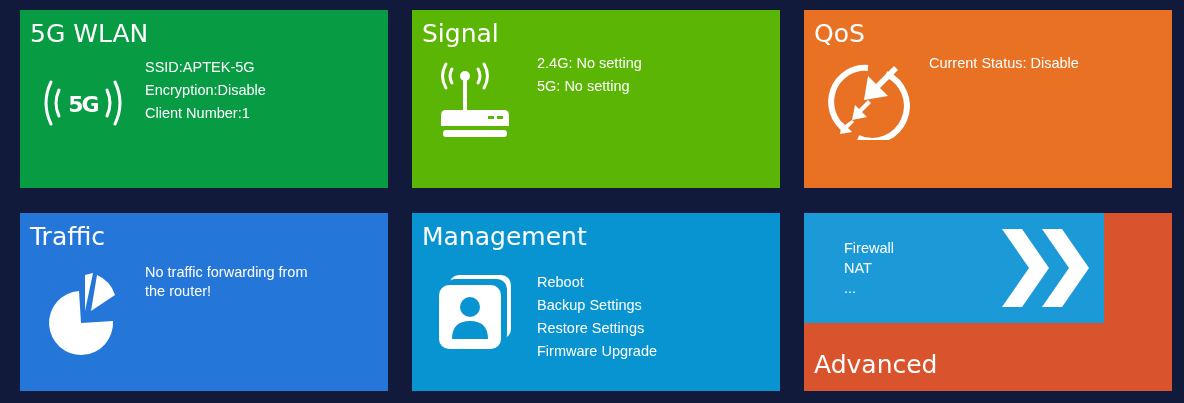 The width and height of the screenshot is (1184, 403). I want to click on tile-info-text: 2.4G: No setting, so click(590, 63).